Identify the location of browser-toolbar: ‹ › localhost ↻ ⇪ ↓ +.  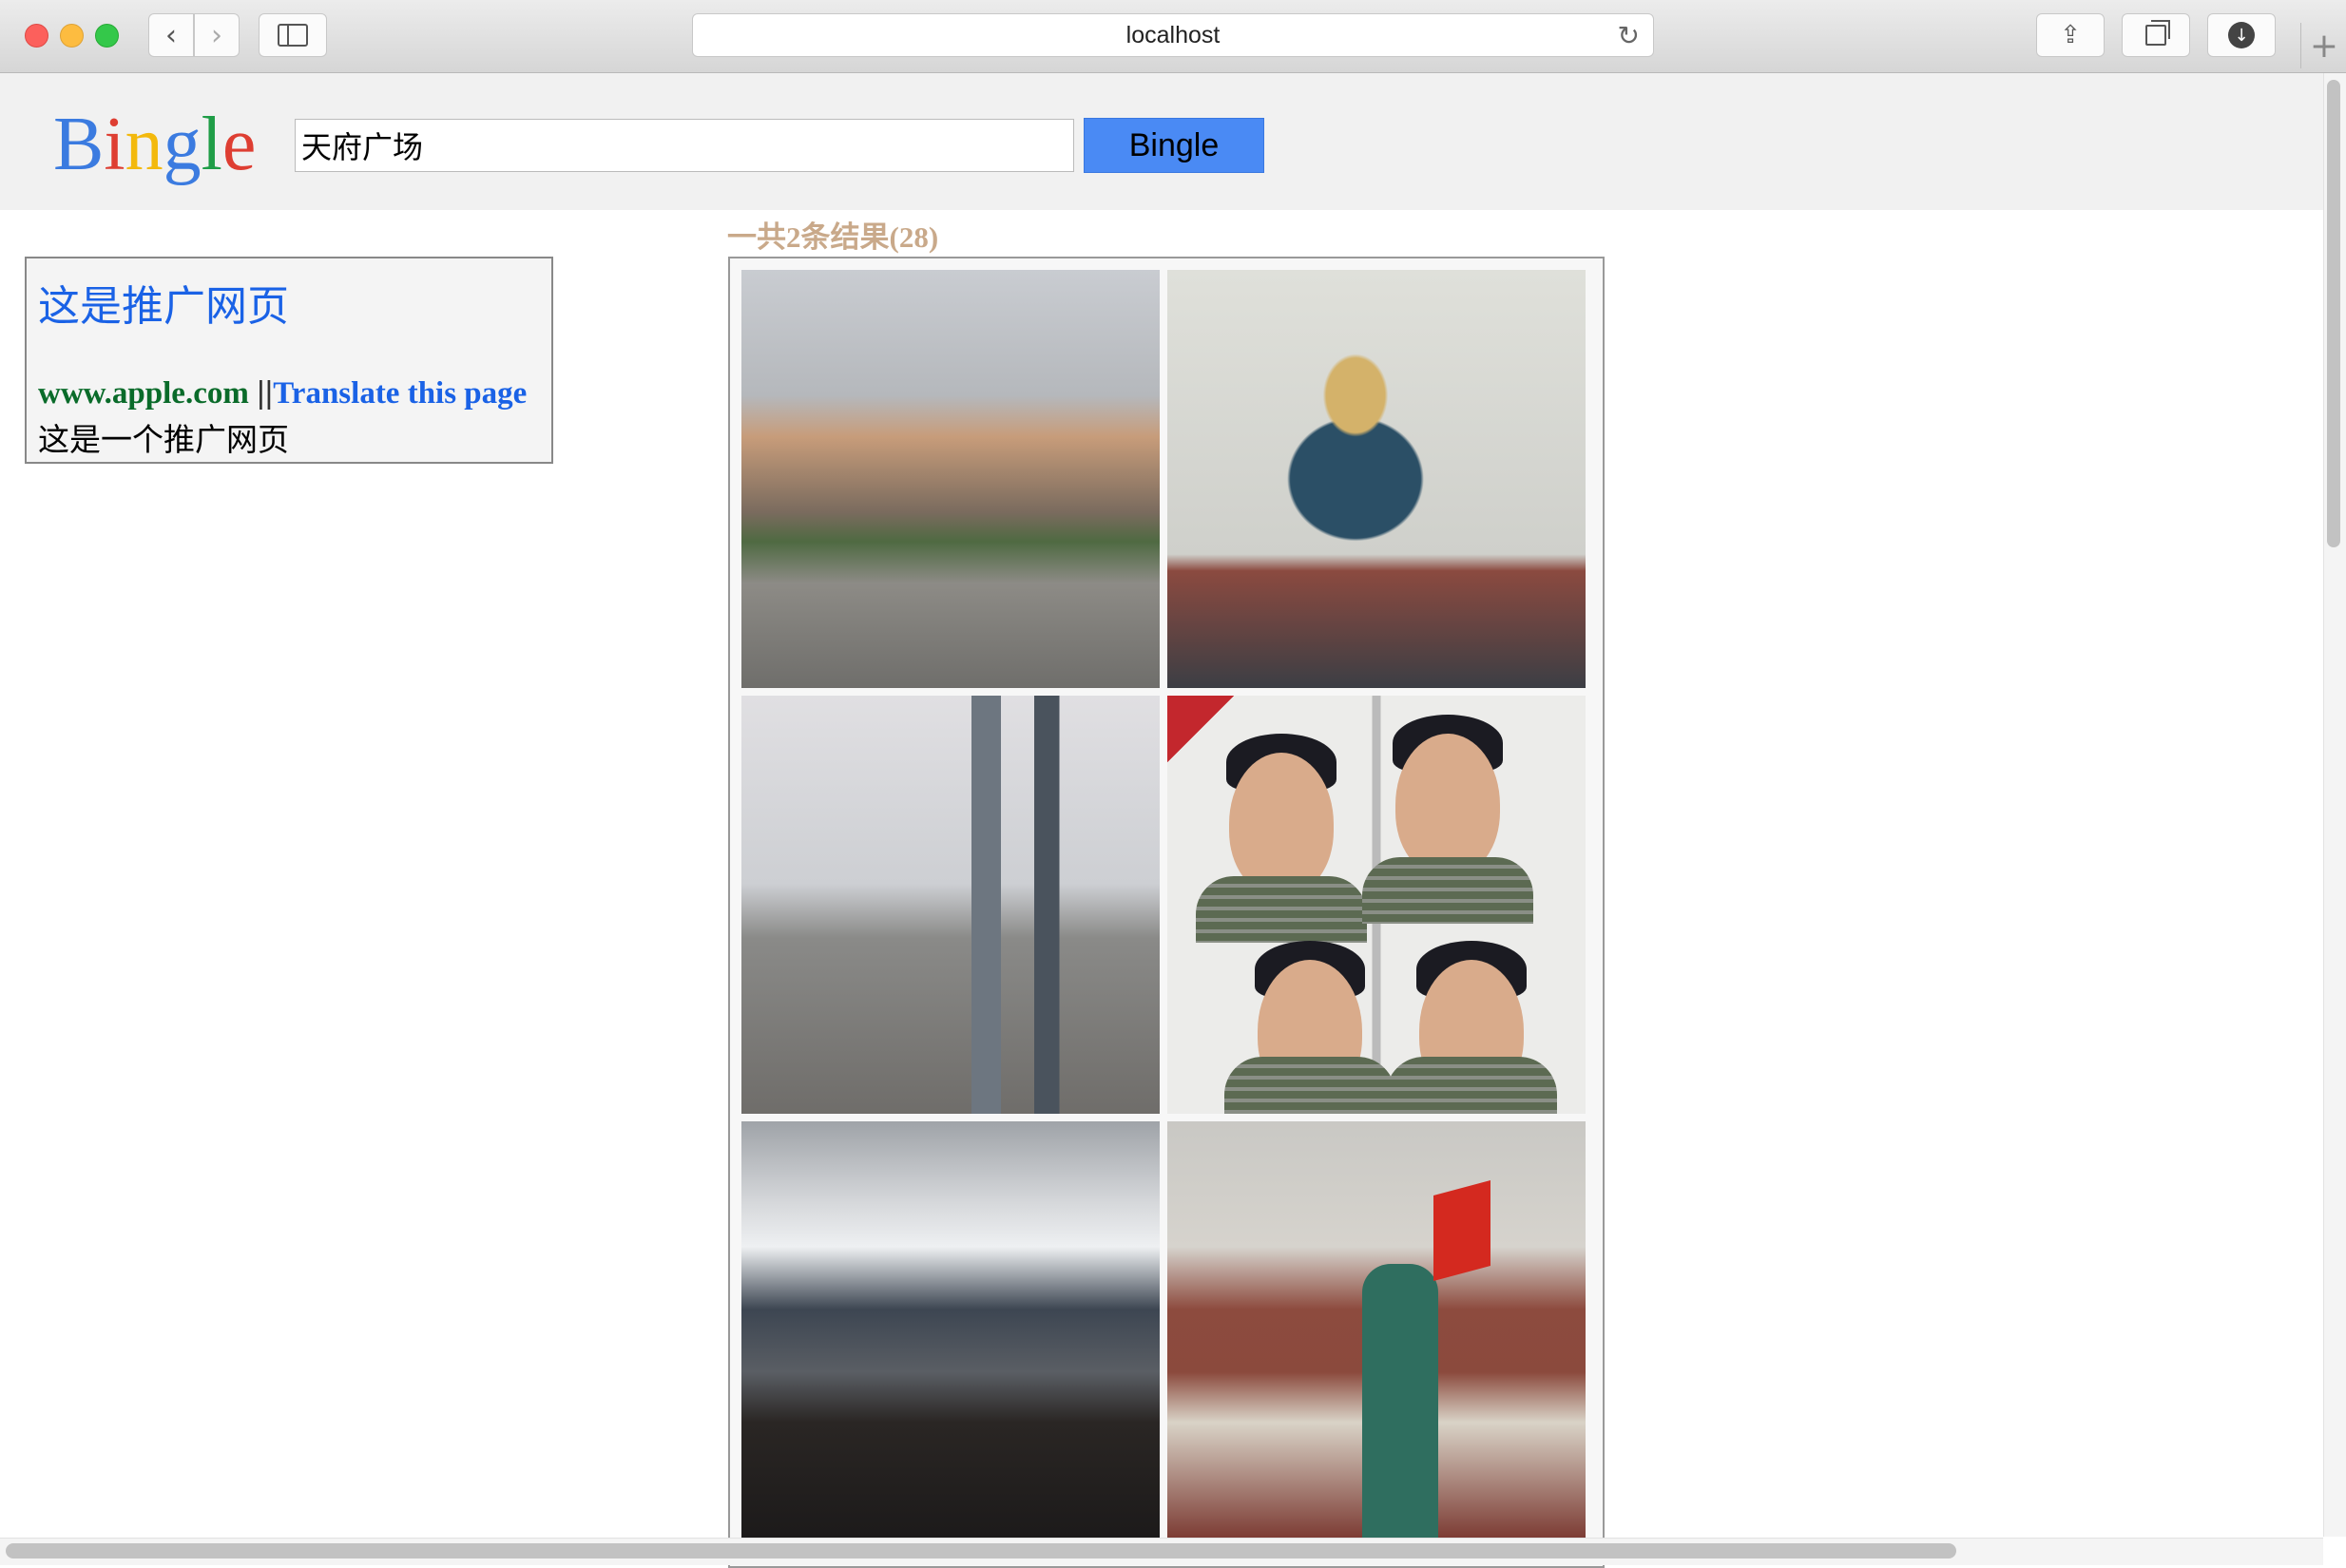
(1173, 37).